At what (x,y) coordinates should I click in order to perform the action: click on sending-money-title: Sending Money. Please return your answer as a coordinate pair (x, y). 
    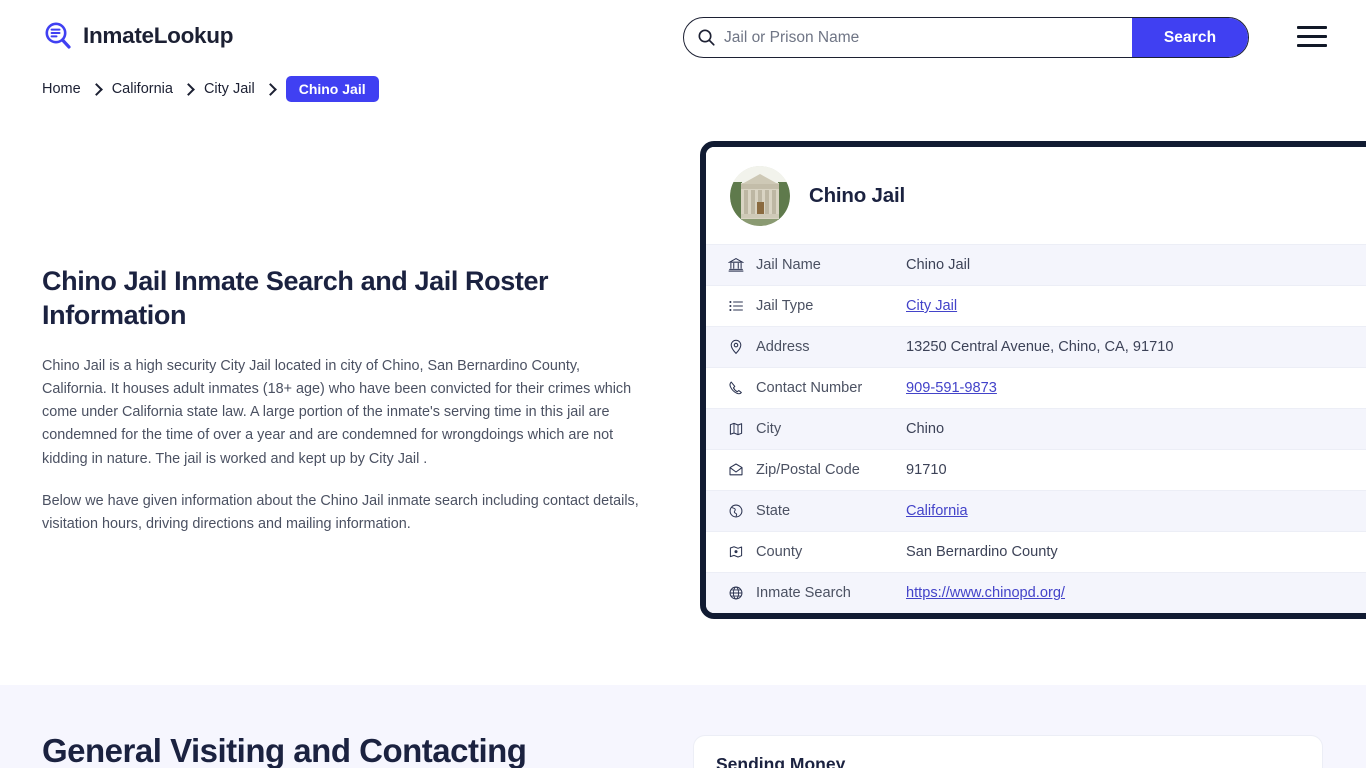
    Looking at the image, I should click on (781, 761).